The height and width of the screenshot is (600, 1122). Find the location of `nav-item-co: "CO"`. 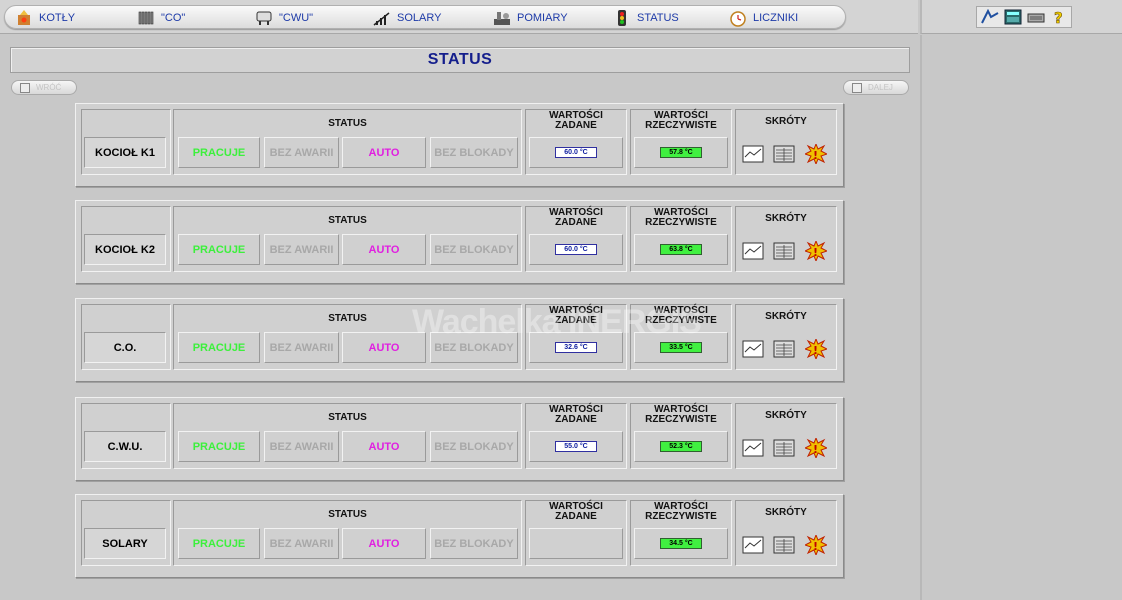

nav-item-co: "CO" is located at coordinates (161, 18).